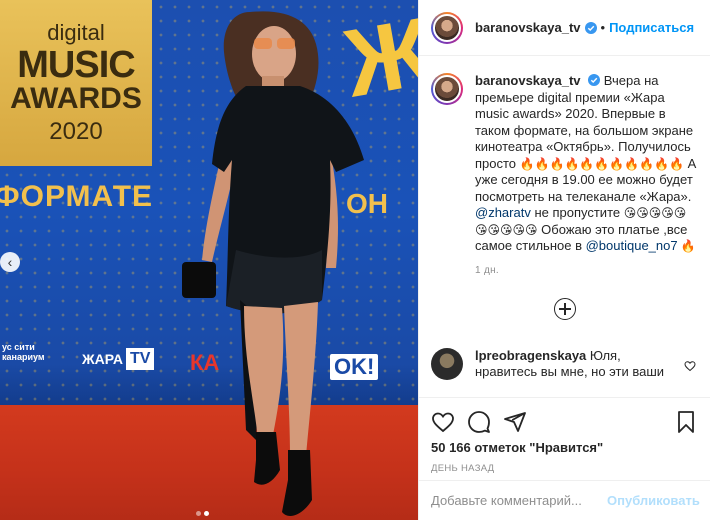 Image resolution: width=710 pixels, height=520 pixels. Describe the element at coordinates (447, 27) in the screenshot. I see `author-avatar` at that location.